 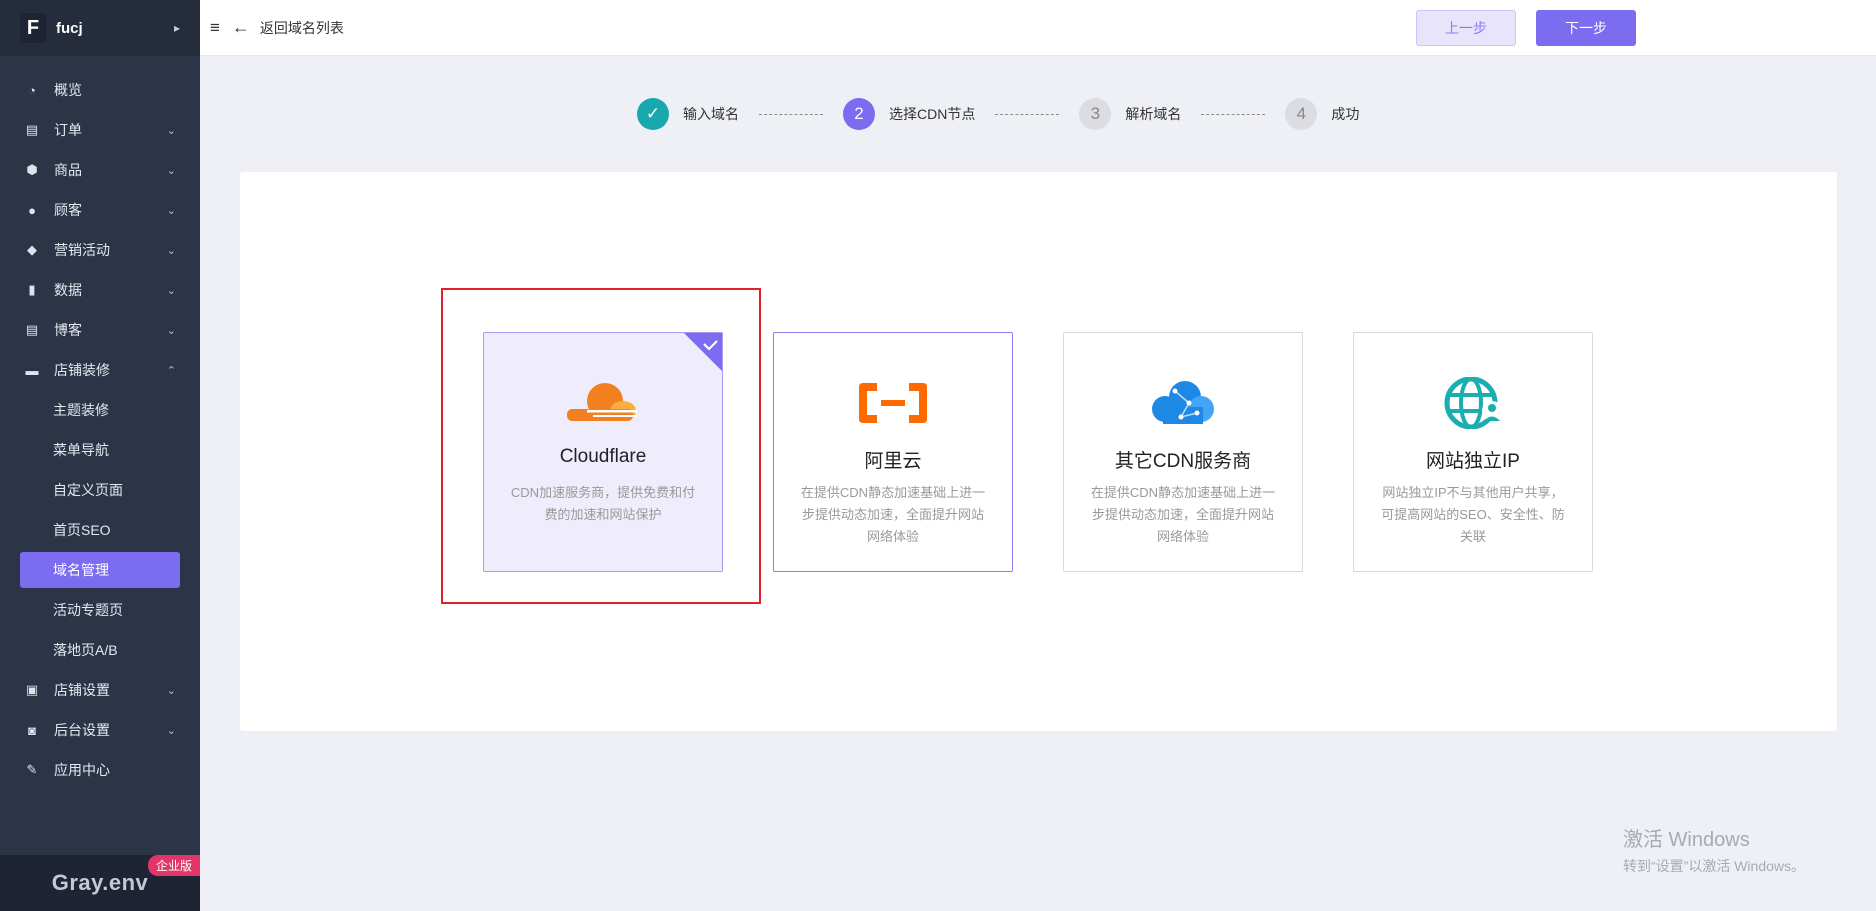 What do you see at coordinates (603, 456) in the screenshot?
I see `option-title: Cloudflare` at bounding box center [603, 456].